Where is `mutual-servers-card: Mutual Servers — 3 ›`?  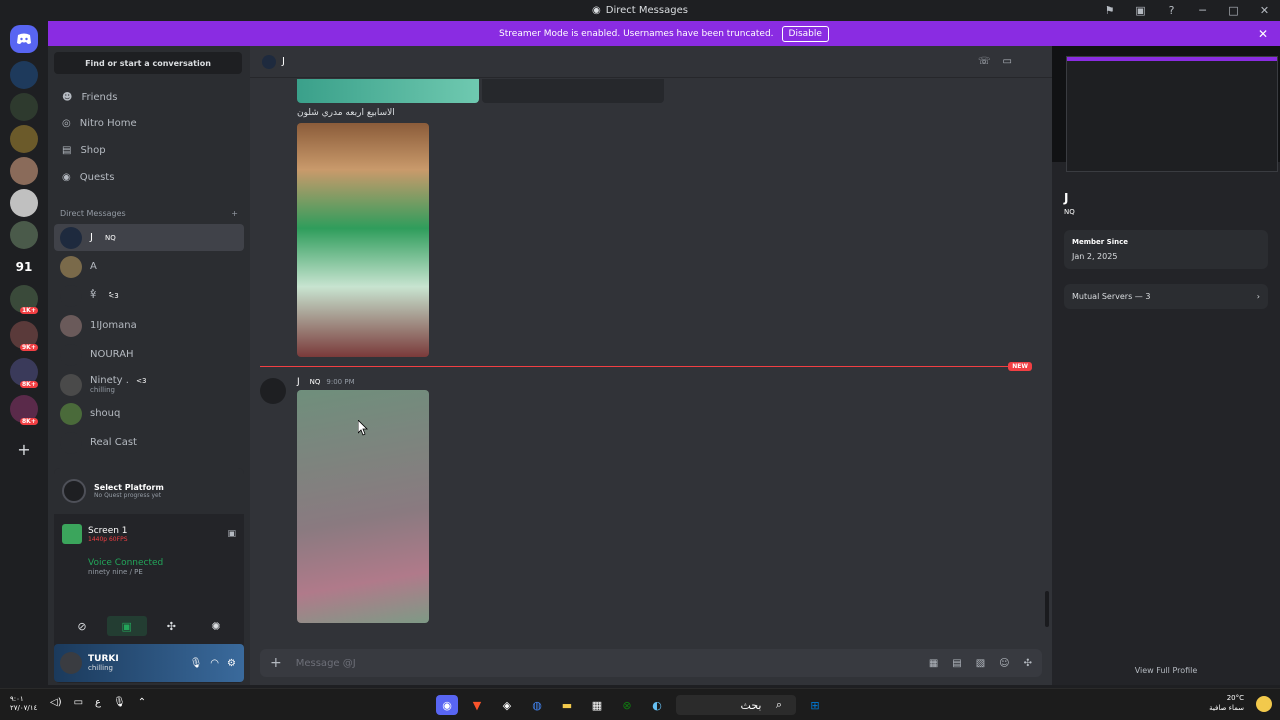
mutual-servers-card: Mutual Servers — 3 › is located at coordinates (1166, 296).